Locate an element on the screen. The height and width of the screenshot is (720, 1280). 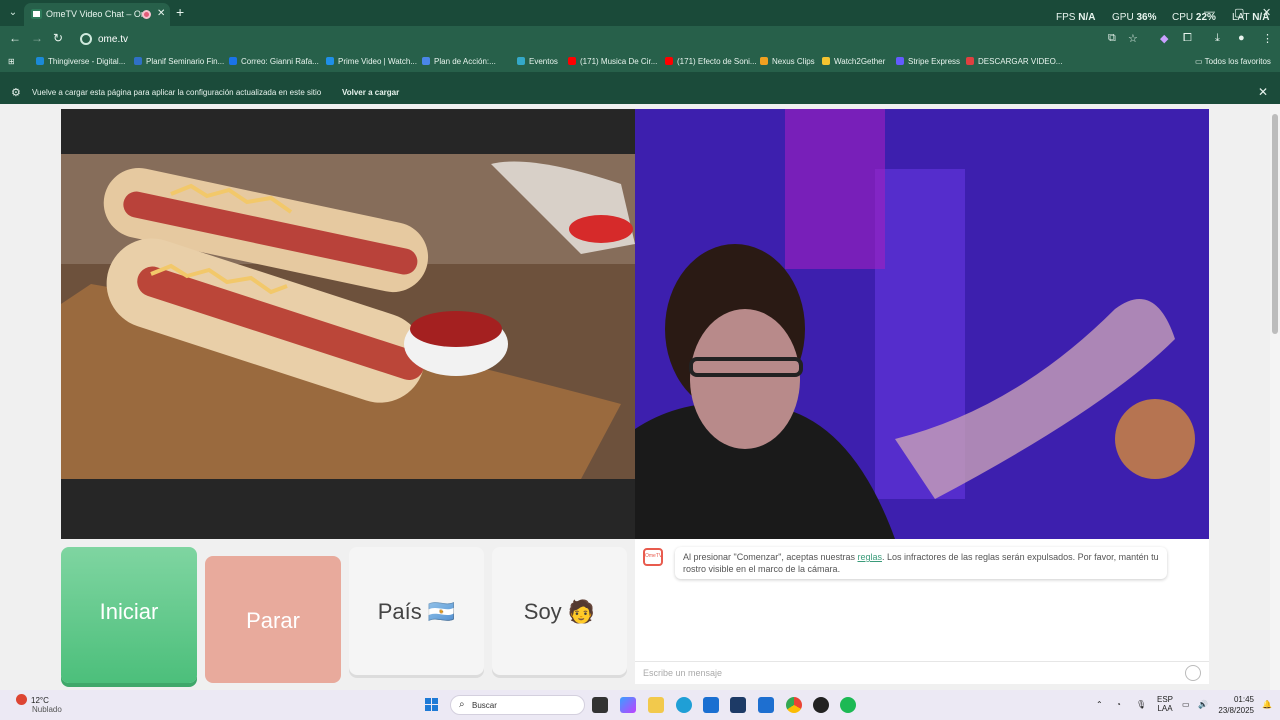
network-icon: ▭ is located at coordinates (1186, 704).